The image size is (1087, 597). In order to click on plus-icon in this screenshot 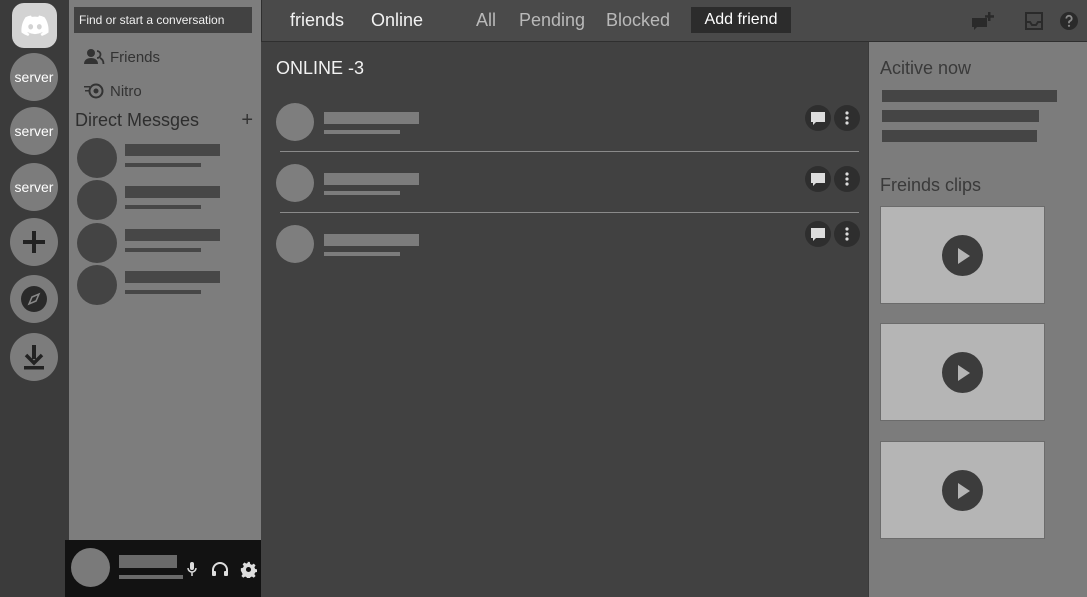, I will do `click(34, 242)`.